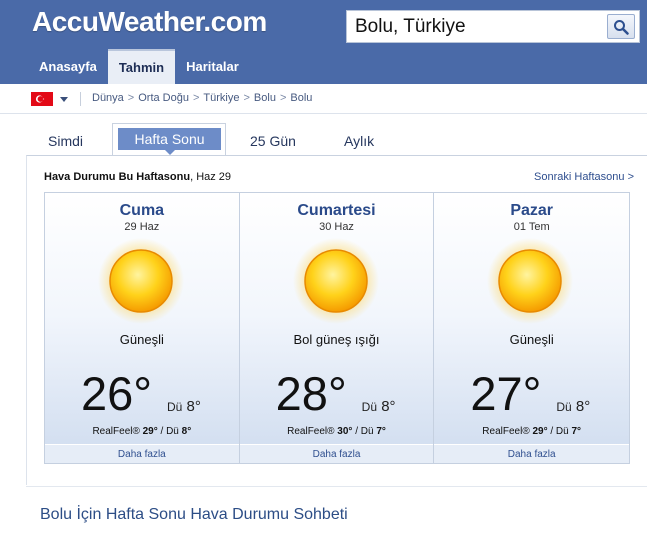 The image size is (647, 533). Describe the element at coordinates (163, 98) in the screenshot. I see `breadcrumb-item: Orta Doğu` at that location.